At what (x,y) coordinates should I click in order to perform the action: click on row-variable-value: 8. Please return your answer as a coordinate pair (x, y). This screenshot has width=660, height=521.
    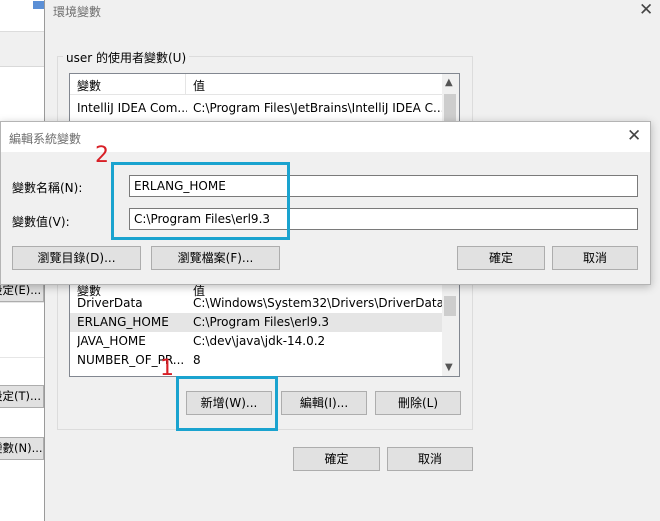
    Looking at the image, I should click on (197, 360).